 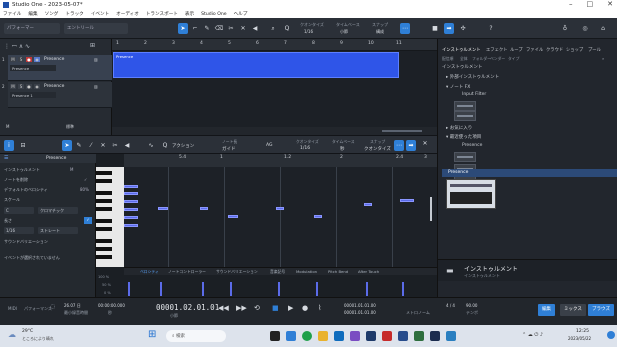 I want to click on user-icon: ♁, so click(x=565, y=28).